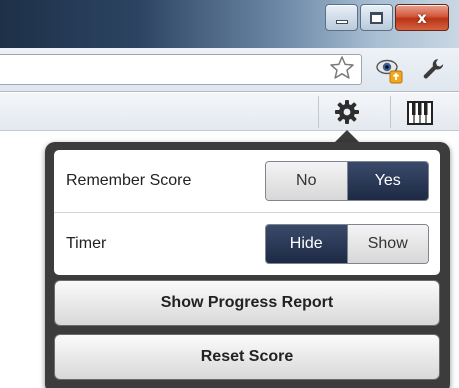 The height and width of the screenshot is (388, 459). What do you see at coordinates (247, 357) in the screenshot?
I see `reset-score-button: Reset Score` at bounding box center [247, 357].